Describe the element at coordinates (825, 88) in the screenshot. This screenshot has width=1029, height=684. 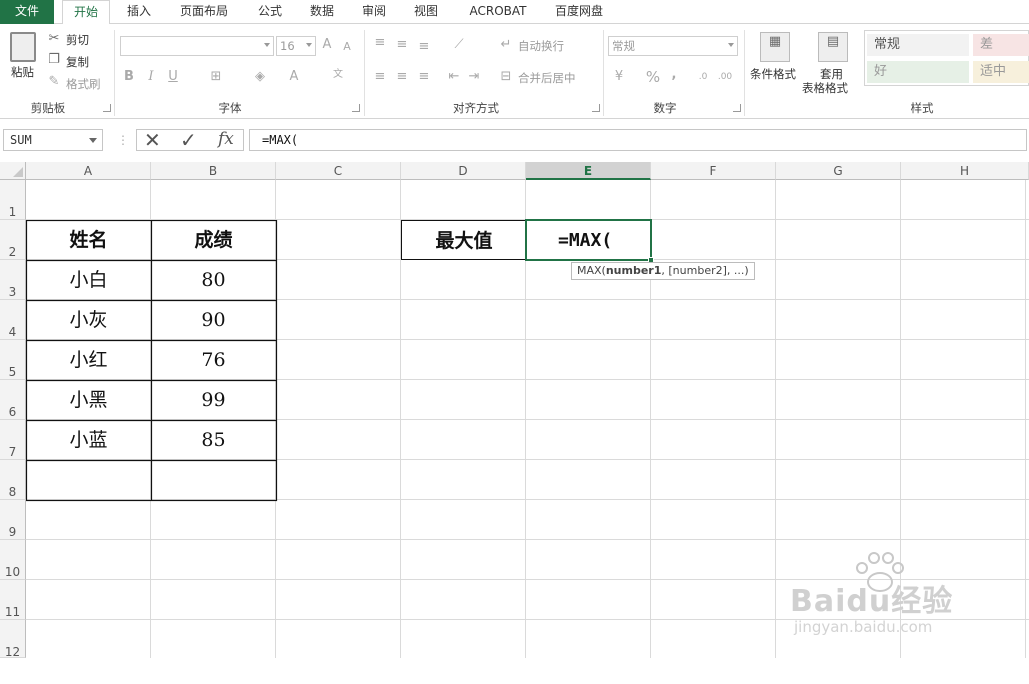
I see `format-as-table-line2: 表格格式` at that location.